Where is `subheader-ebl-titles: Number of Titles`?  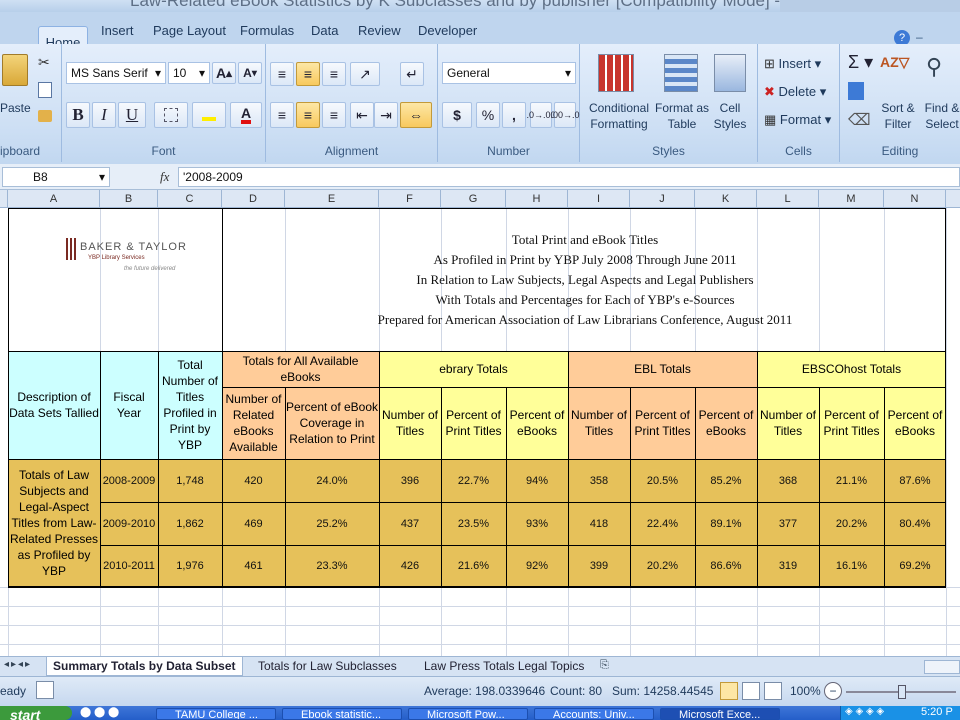 subheader-ebl-titles: Number of Titles is located at coordinates (599, 423).